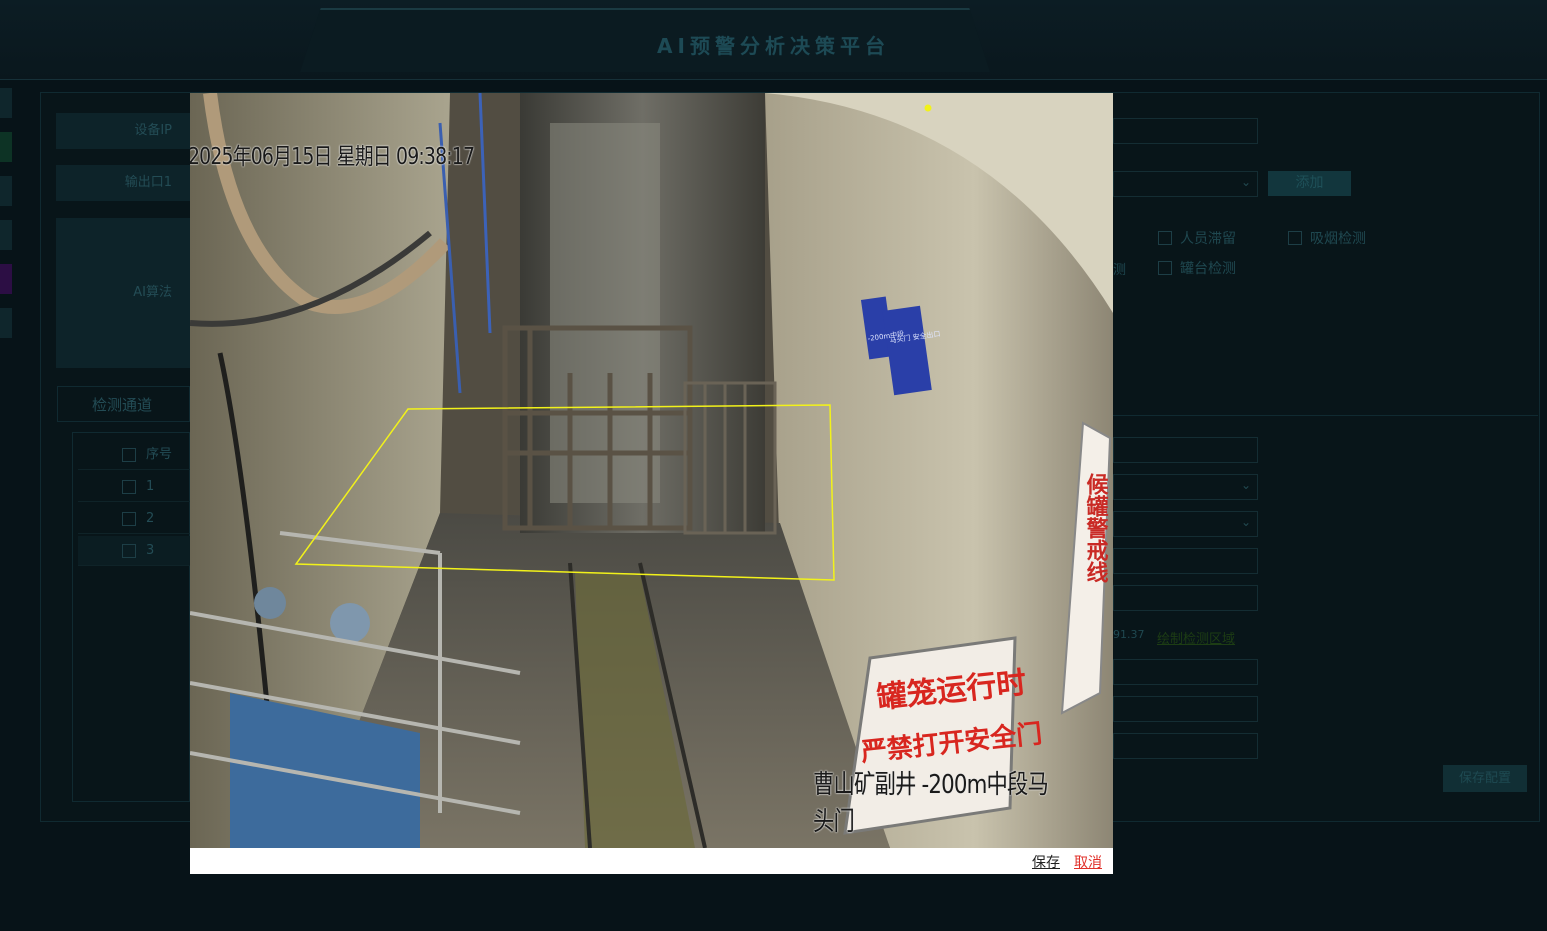 This screenshot has height=931, width=1547. Describe the element at coordinates (1325, 415) in the screenshot. I see `divider` at that location.